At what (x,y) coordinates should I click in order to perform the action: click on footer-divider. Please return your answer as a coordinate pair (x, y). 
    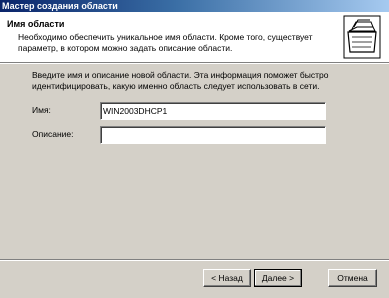
    Looking at the image, I should click on (194, 260).